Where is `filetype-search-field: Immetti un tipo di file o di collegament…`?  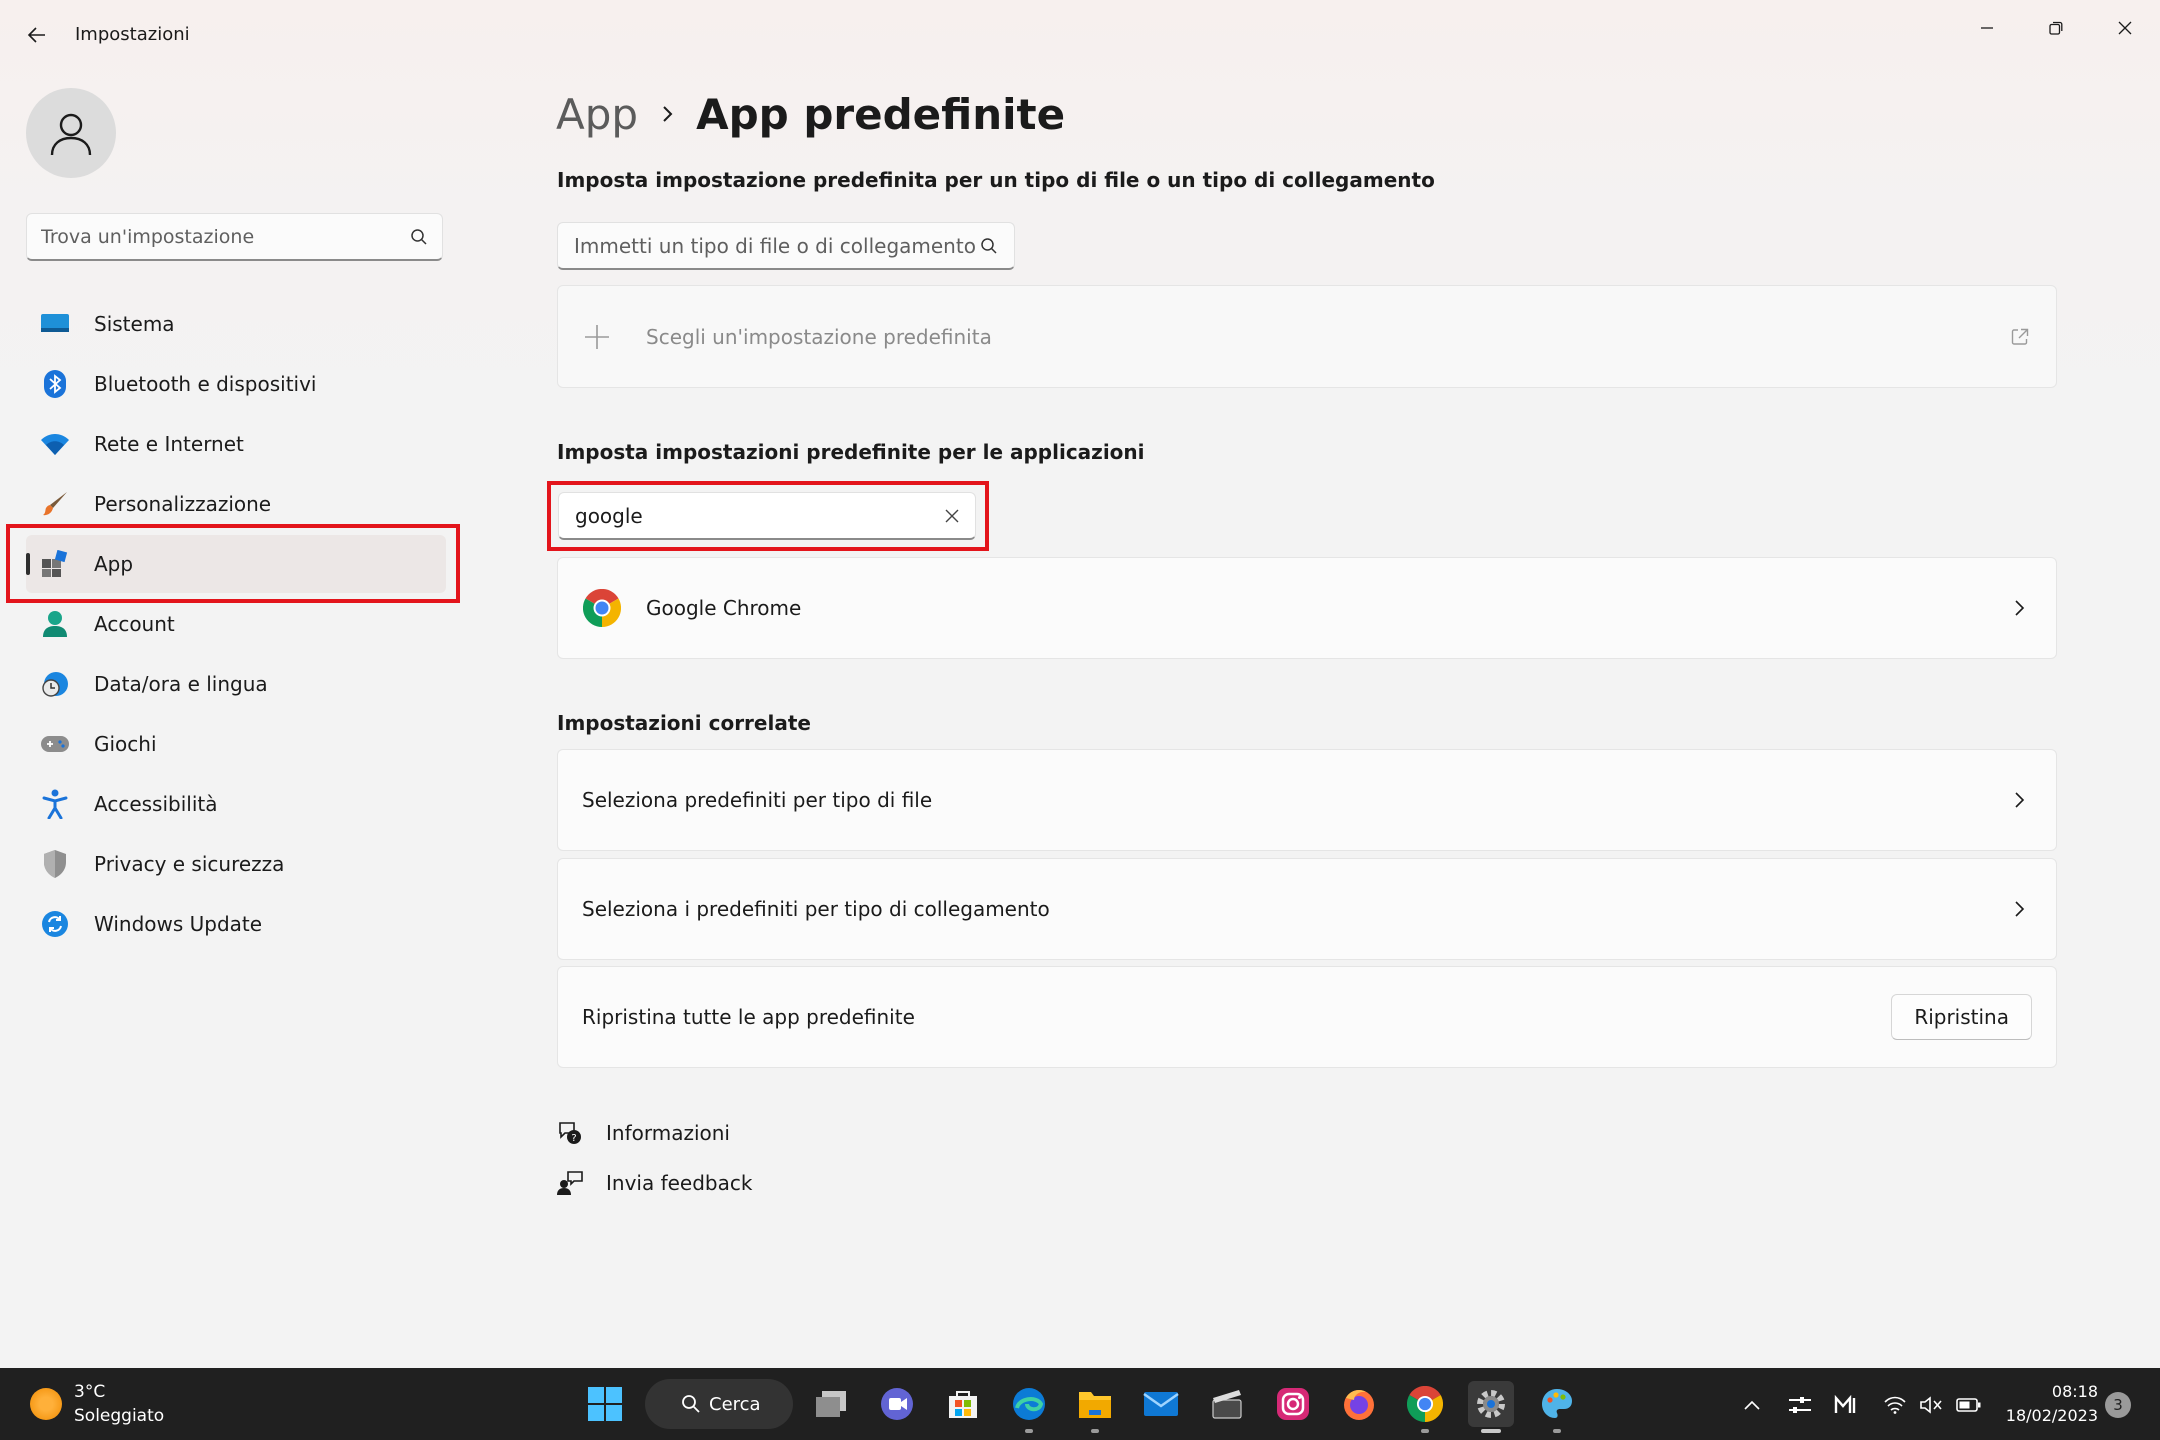 filetype-search-field: Immetti un tipo di file o di collegament… is located at coordinates (786, 246).